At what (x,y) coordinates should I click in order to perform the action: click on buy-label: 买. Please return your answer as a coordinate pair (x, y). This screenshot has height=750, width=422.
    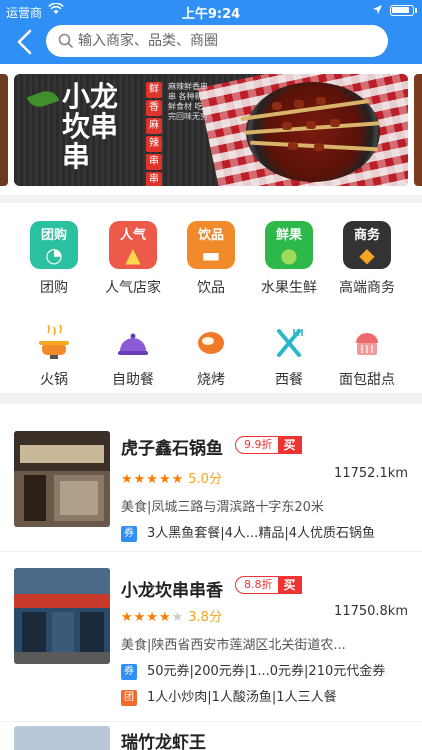
    Looking at the image, I should click on (289, 585).